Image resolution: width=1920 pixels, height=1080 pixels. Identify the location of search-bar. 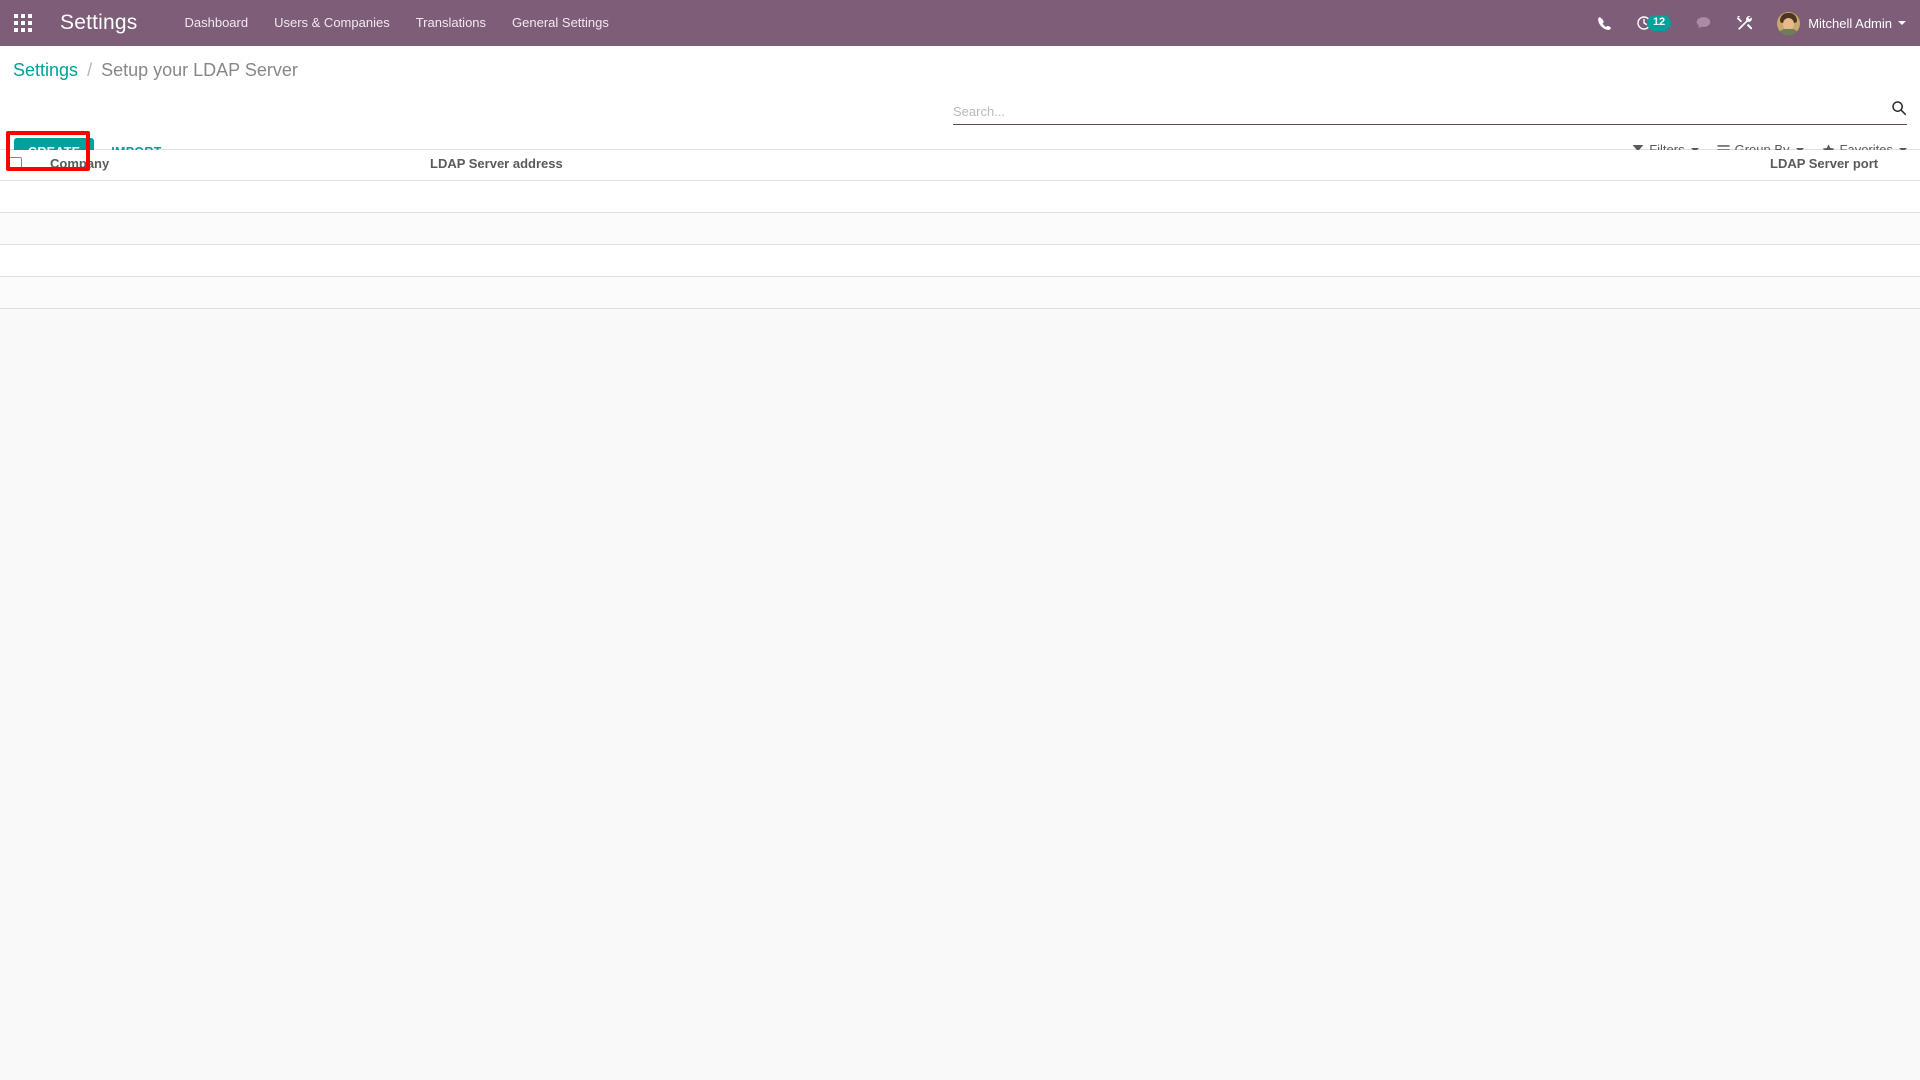
(1430, 112).